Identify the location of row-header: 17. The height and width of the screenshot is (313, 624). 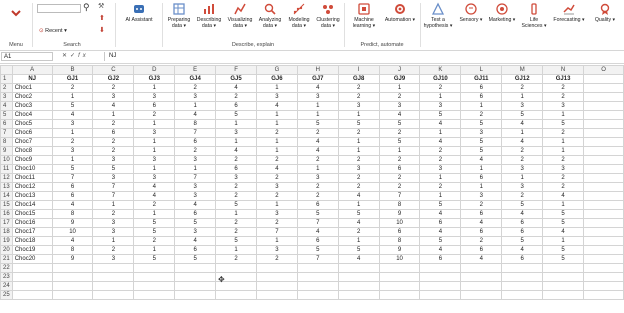
(6, 223).